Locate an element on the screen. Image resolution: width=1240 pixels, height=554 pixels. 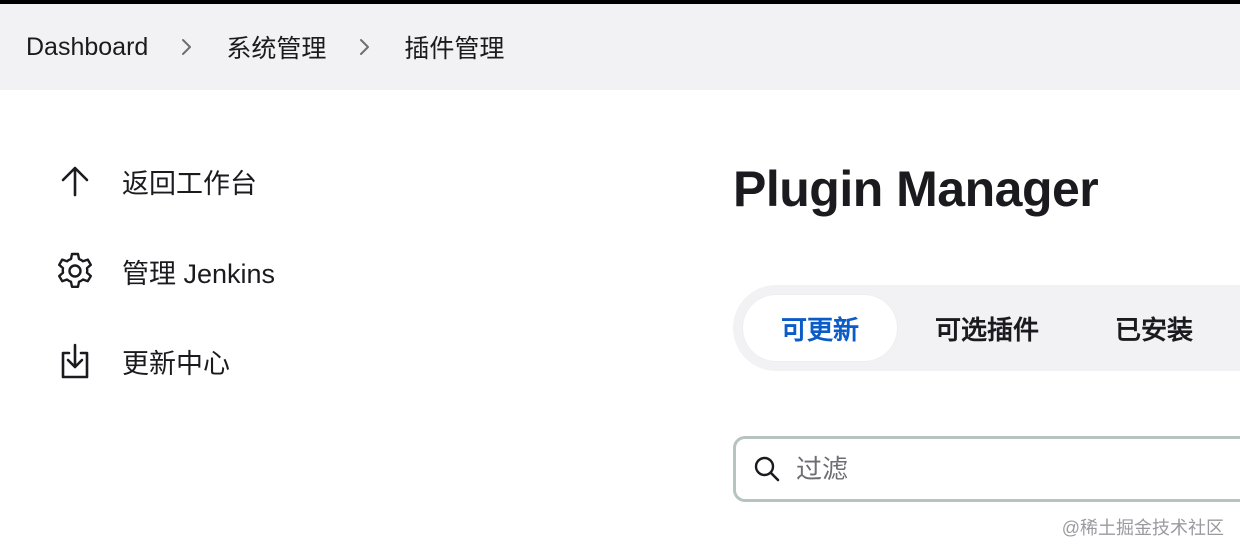
search-icon is located at coordinates (767, 469).